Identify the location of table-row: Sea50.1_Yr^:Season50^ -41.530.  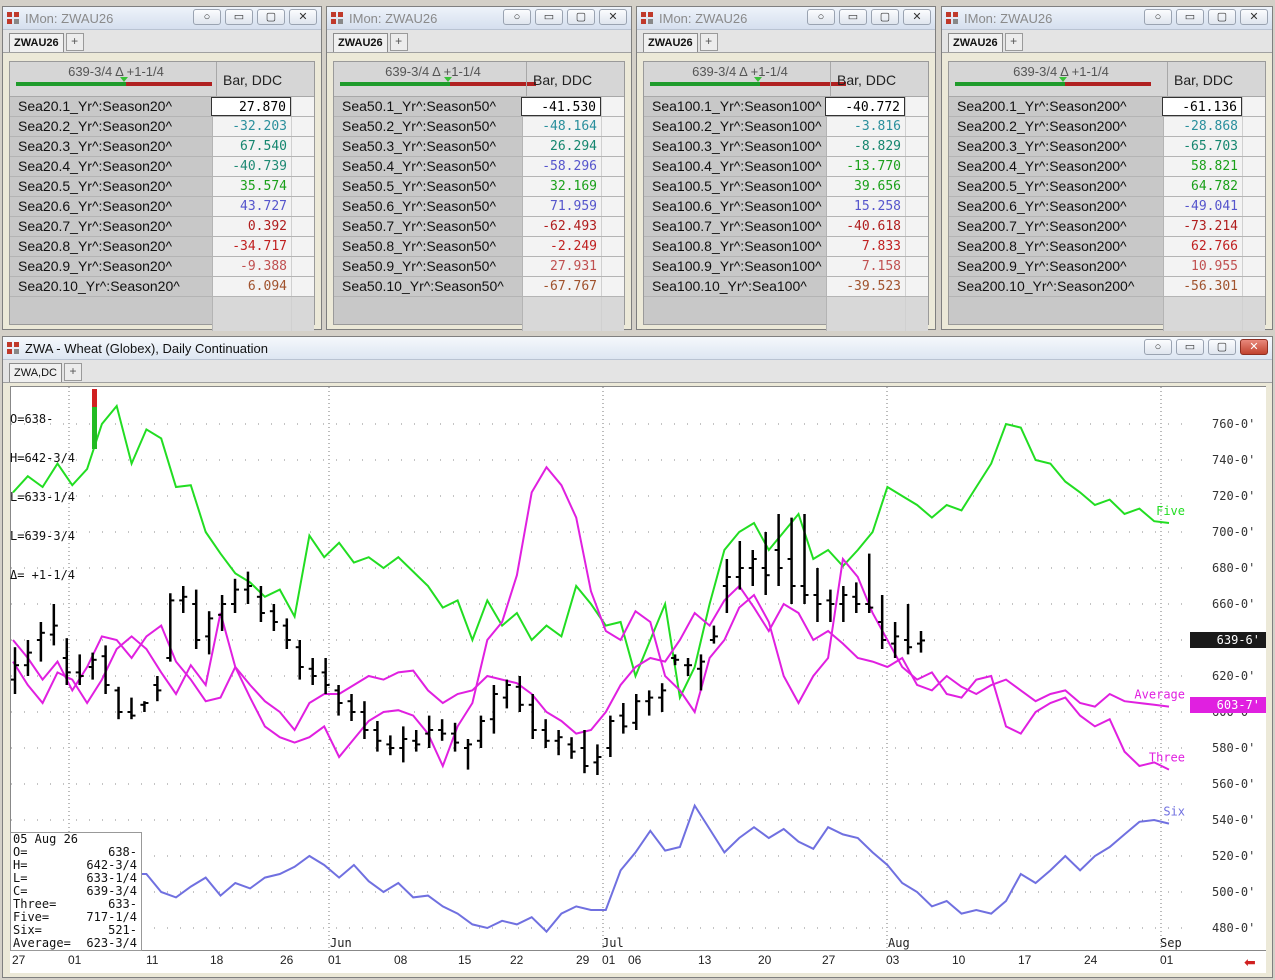
(479, 107).